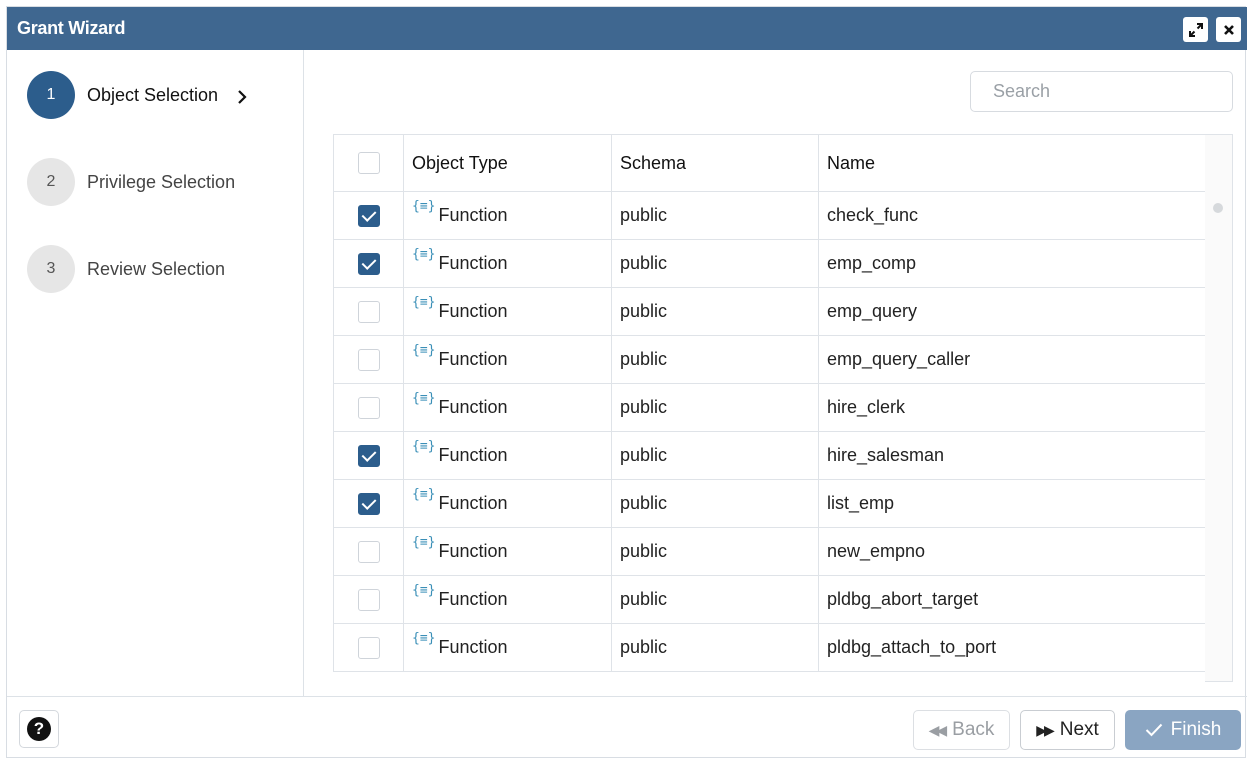  Describe the element at coordinates (769, 551) in the screenshot. I see `table-row: {≡} Function public new_empno` at that location.